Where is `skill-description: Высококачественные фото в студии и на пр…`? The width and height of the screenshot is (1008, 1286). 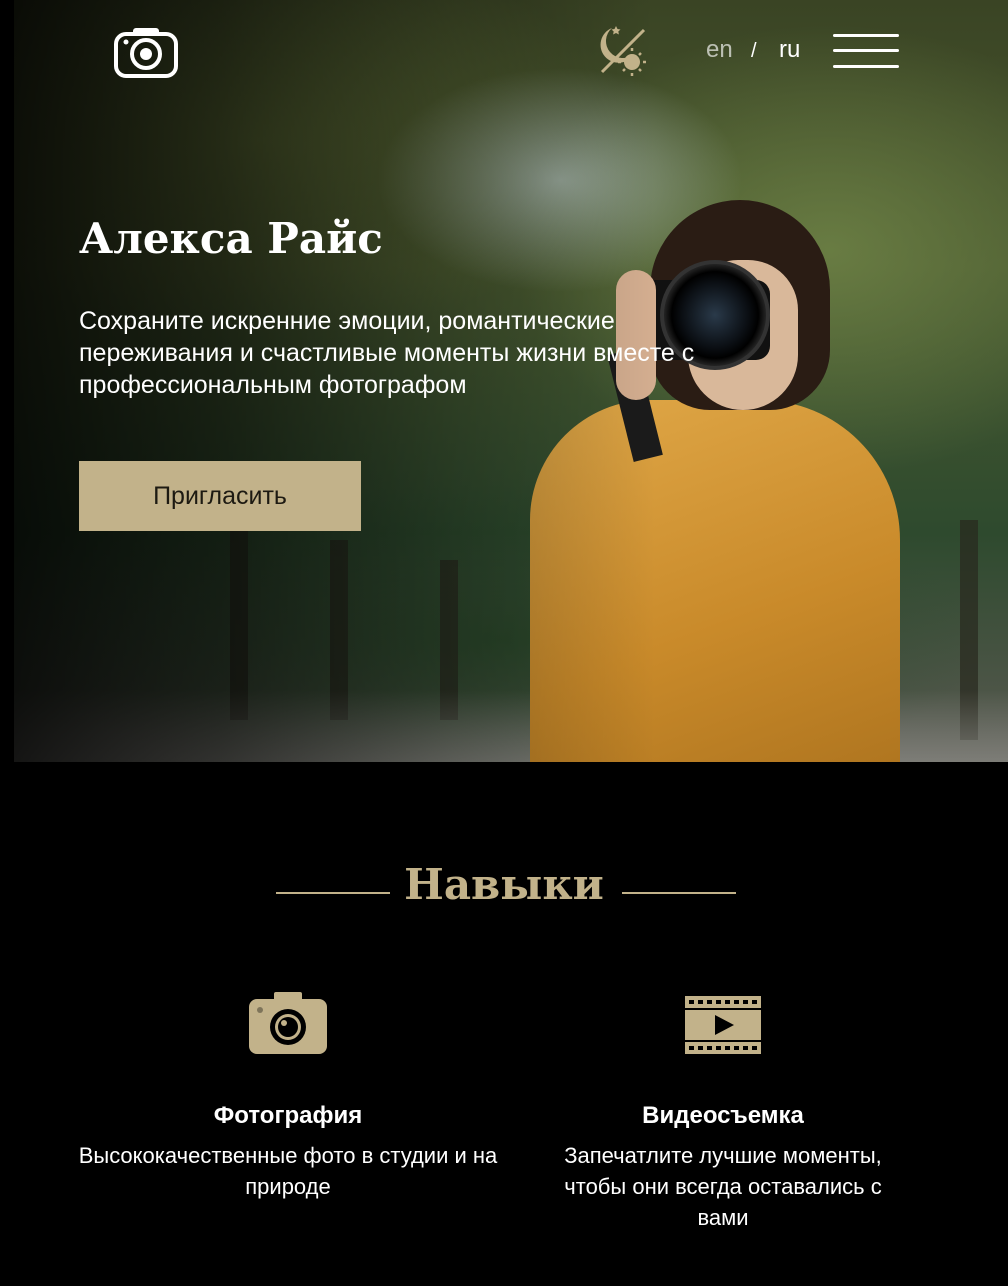 skill-description: Высококачественные фото в студии и на пр… is located at coordinates (288, 1171).